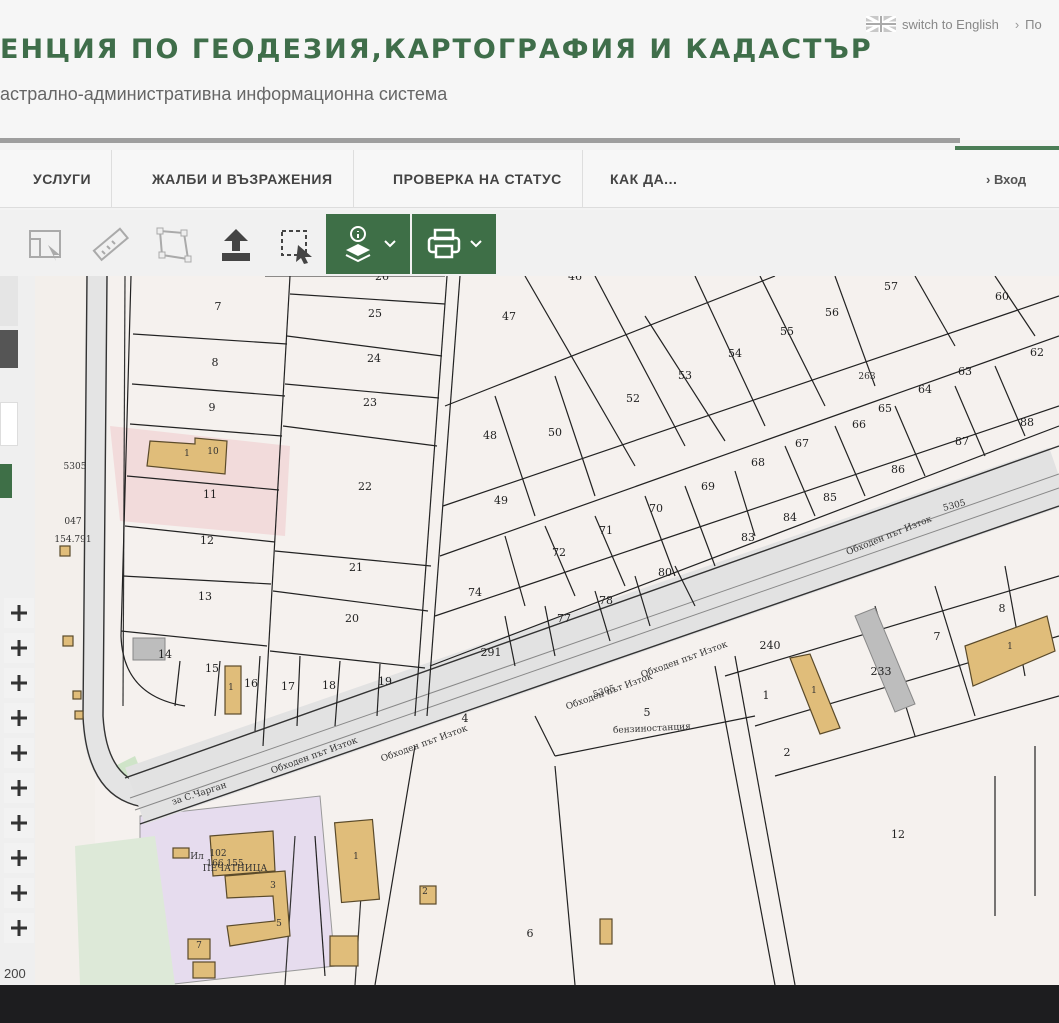 The width and height of the screenshot is (1059, 1023). Describe the element at coordinates (72, 522) in the screenshot. I see `side-label: 047` at that location.